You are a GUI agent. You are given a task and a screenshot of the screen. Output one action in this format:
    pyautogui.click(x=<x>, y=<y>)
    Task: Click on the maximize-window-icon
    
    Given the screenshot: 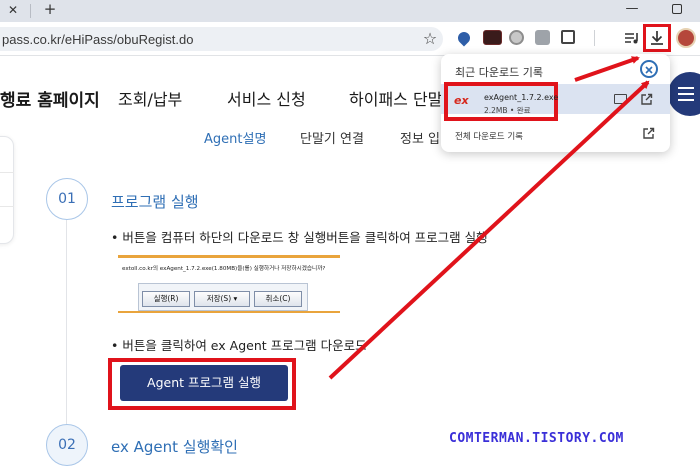 What is the action you would take?
    pyautogui.click(x=677, y=9)
    